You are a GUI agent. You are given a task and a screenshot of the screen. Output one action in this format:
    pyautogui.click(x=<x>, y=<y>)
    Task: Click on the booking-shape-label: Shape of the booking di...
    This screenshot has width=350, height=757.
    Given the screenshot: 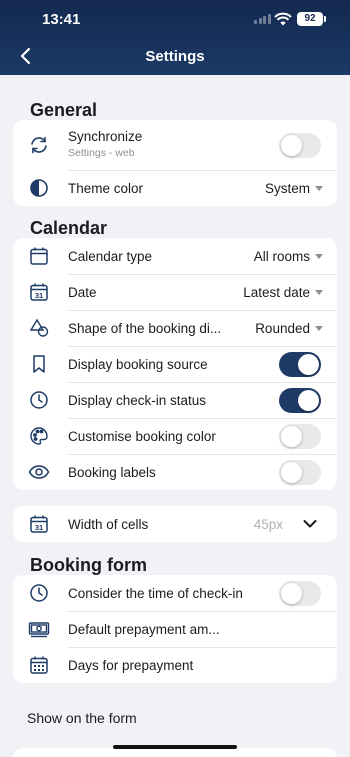 What is the action you would take?
    pyautogui.click(x=145, y=328)
    